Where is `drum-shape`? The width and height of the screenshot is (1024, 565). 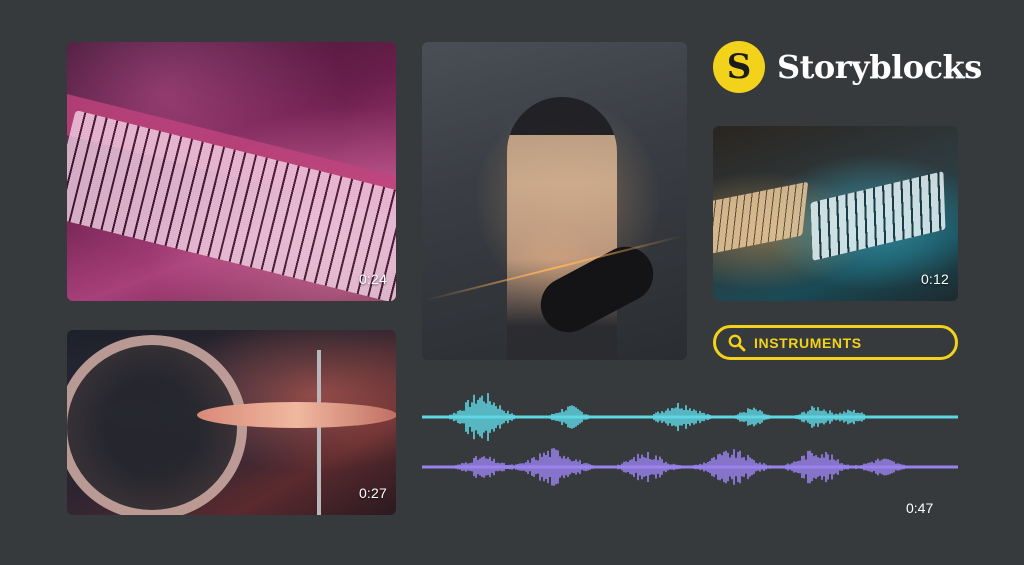 drum-shape is located at coordinates (157, 425).